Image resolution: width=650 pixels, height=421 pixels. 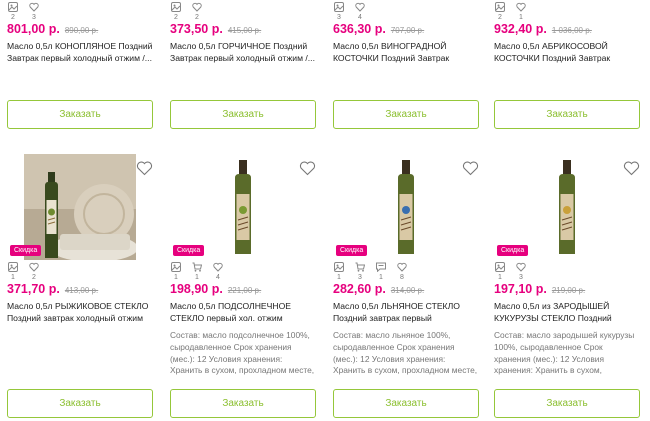 I want to click on price-block: 932,40 р. 1 036,00 р., so click(x=567, y=31).